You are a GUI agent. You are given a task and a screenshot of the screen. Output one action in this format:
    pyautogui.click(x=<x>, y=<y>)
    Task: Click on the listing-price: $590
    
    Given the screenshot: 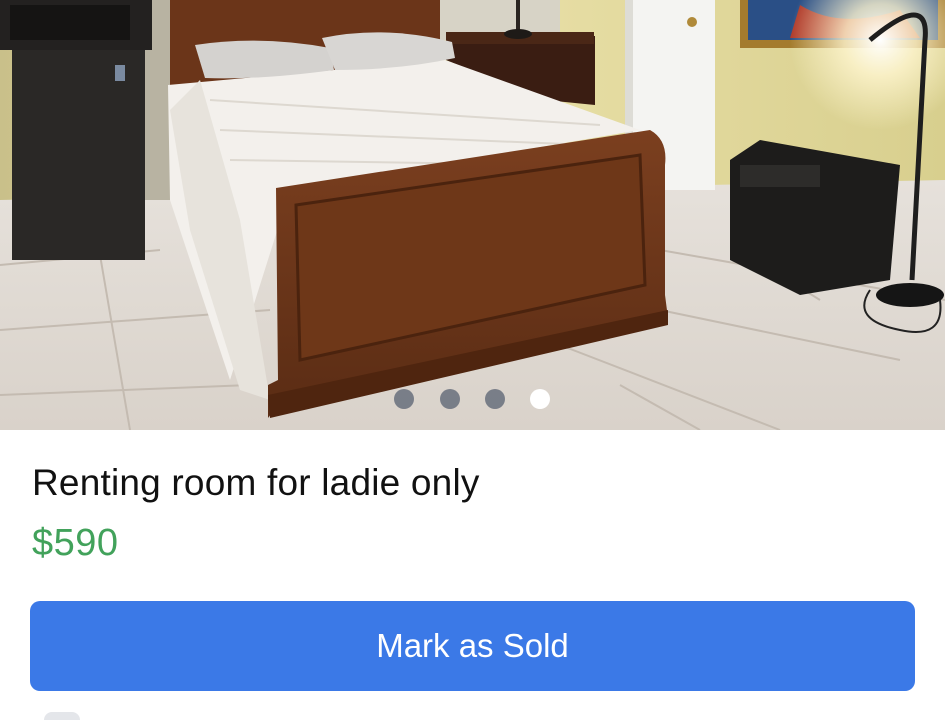 What is the action you would take?
    pyautogui.click(x=75, y=543)
    